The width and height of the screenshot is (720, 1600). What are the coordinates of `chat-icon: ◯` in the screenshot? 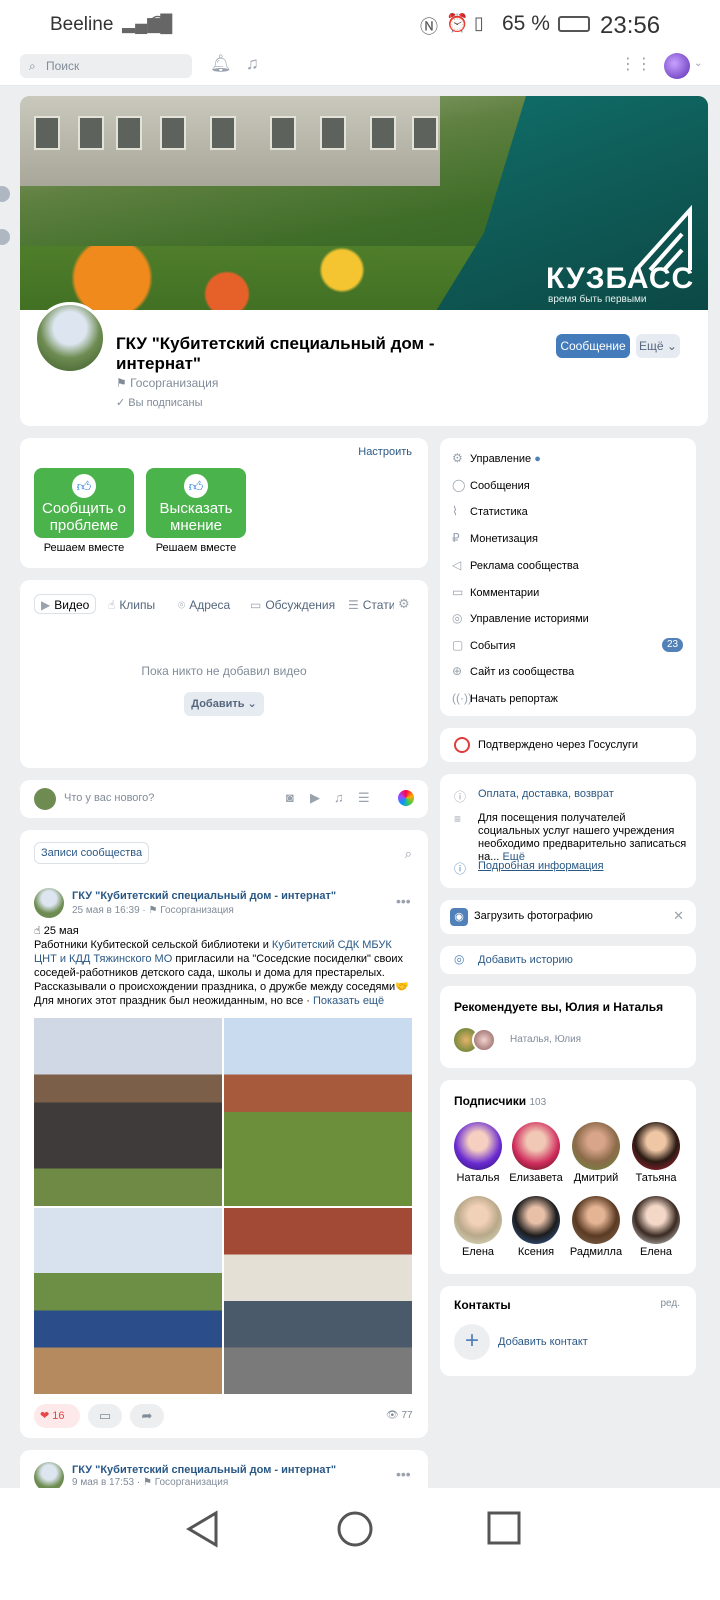 It's located at (459, 485).